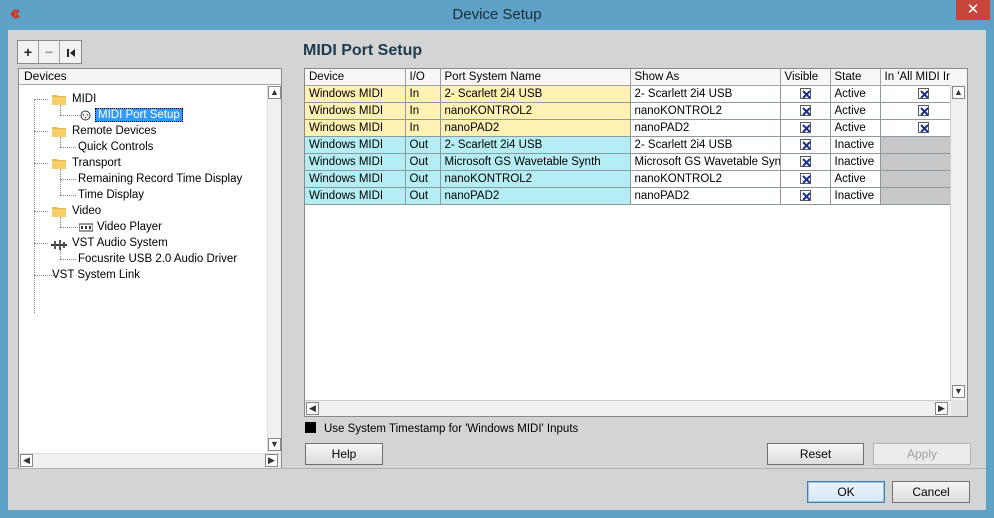  I want to click on table-row: Windows MIDI Out nanoPAD2 nanoPAD2 Inactive, so click(636, 196).